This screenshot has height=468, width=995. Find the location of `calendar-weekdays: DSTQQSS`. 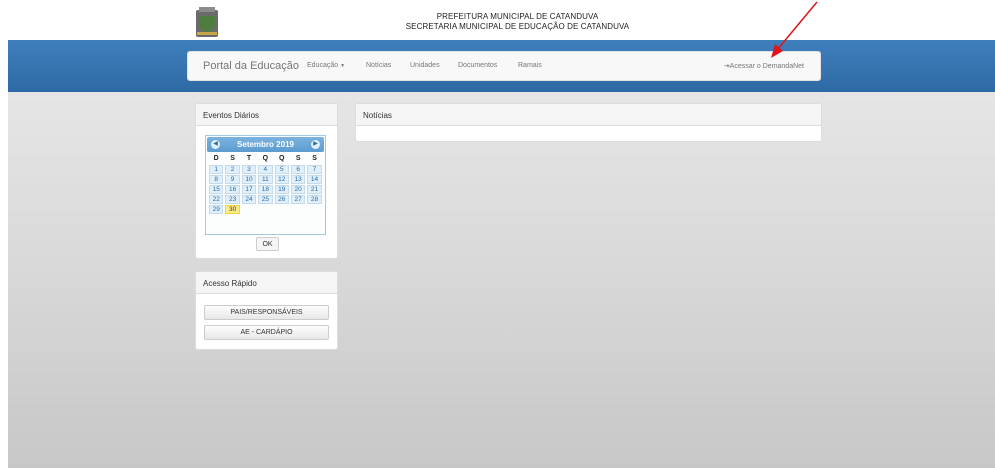

calendar-weekdays: DSTQQSS is located at coordinates (265, 158).